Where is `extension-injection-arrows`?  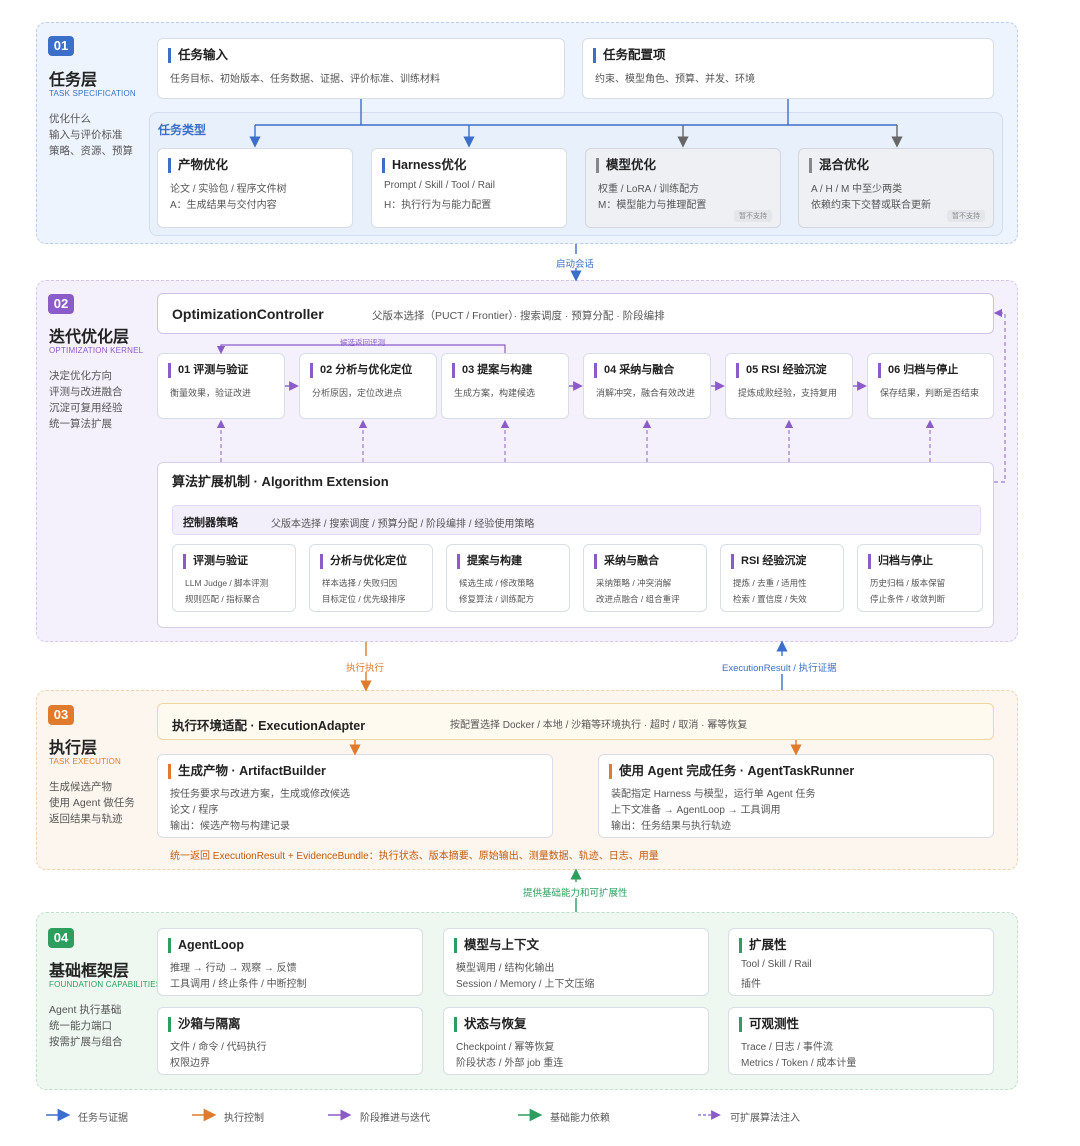 extension-injection-arrows is located at coordinates (611, 395).